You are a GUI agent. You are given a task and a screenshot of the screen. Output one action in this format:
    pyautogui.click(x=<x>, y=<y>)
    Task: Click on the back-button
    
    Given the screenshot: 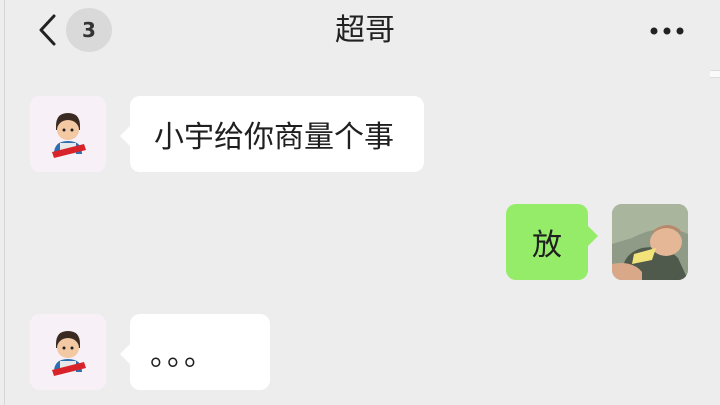 What is the action you would take?
    pyautogui.click(x=49, y=30)
    